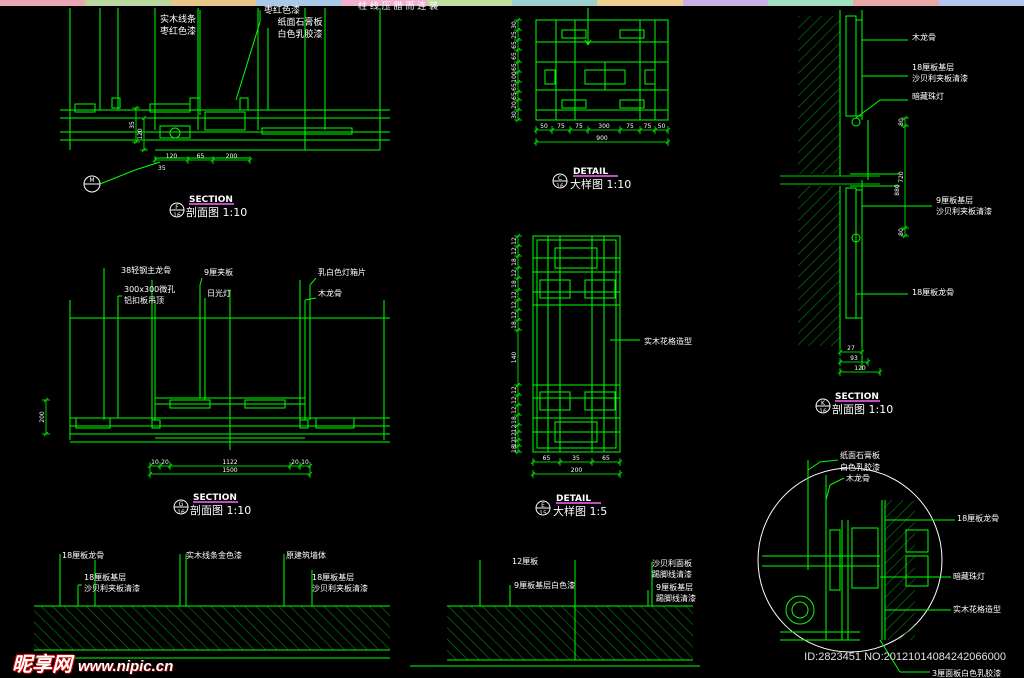 The height and width of the screenshot is (678, 1024). I want to click on dimension-label: 50, so click(544, 126).